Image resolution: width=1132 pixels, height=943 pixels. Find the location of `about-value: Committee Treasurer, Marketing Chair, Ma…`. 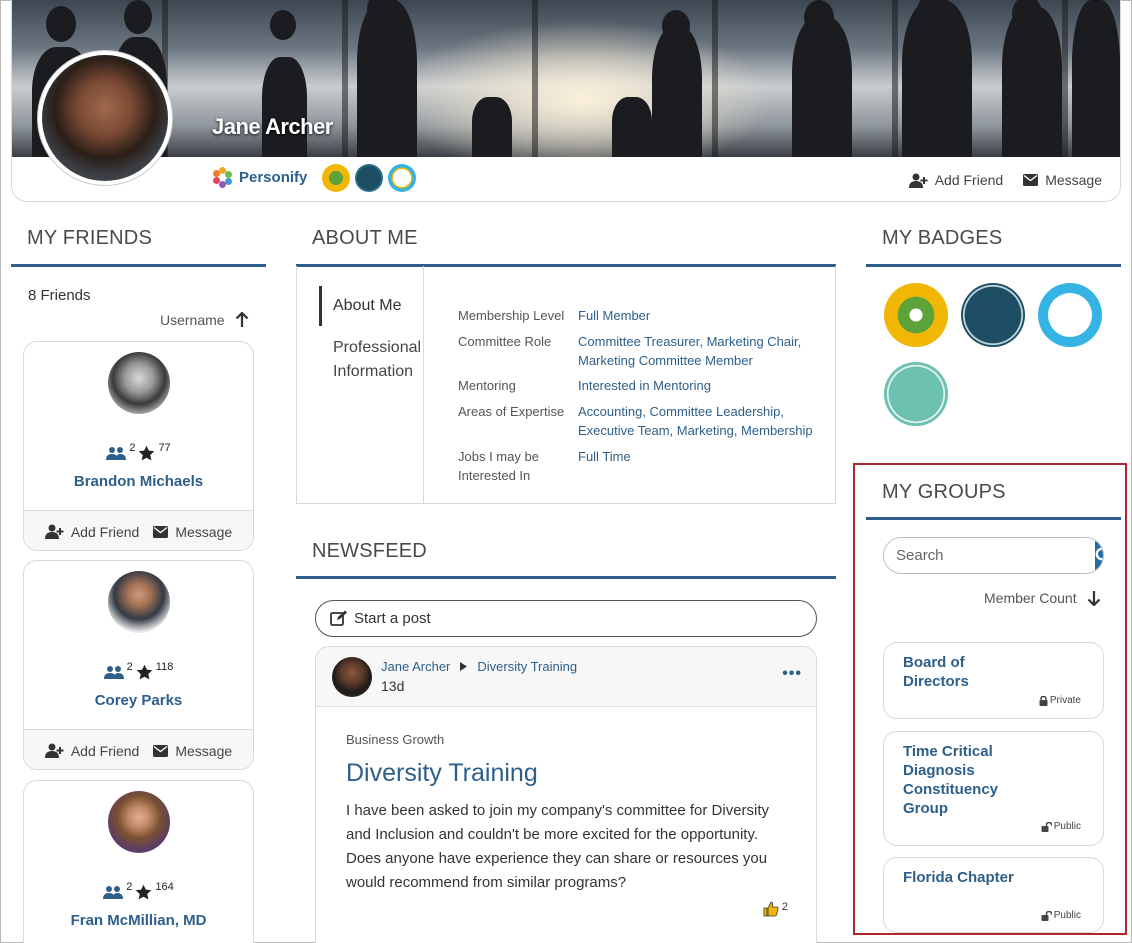

about-value: Committee Treasurer, Marketing Chair, Ma… is located at coordinates (695, 351).